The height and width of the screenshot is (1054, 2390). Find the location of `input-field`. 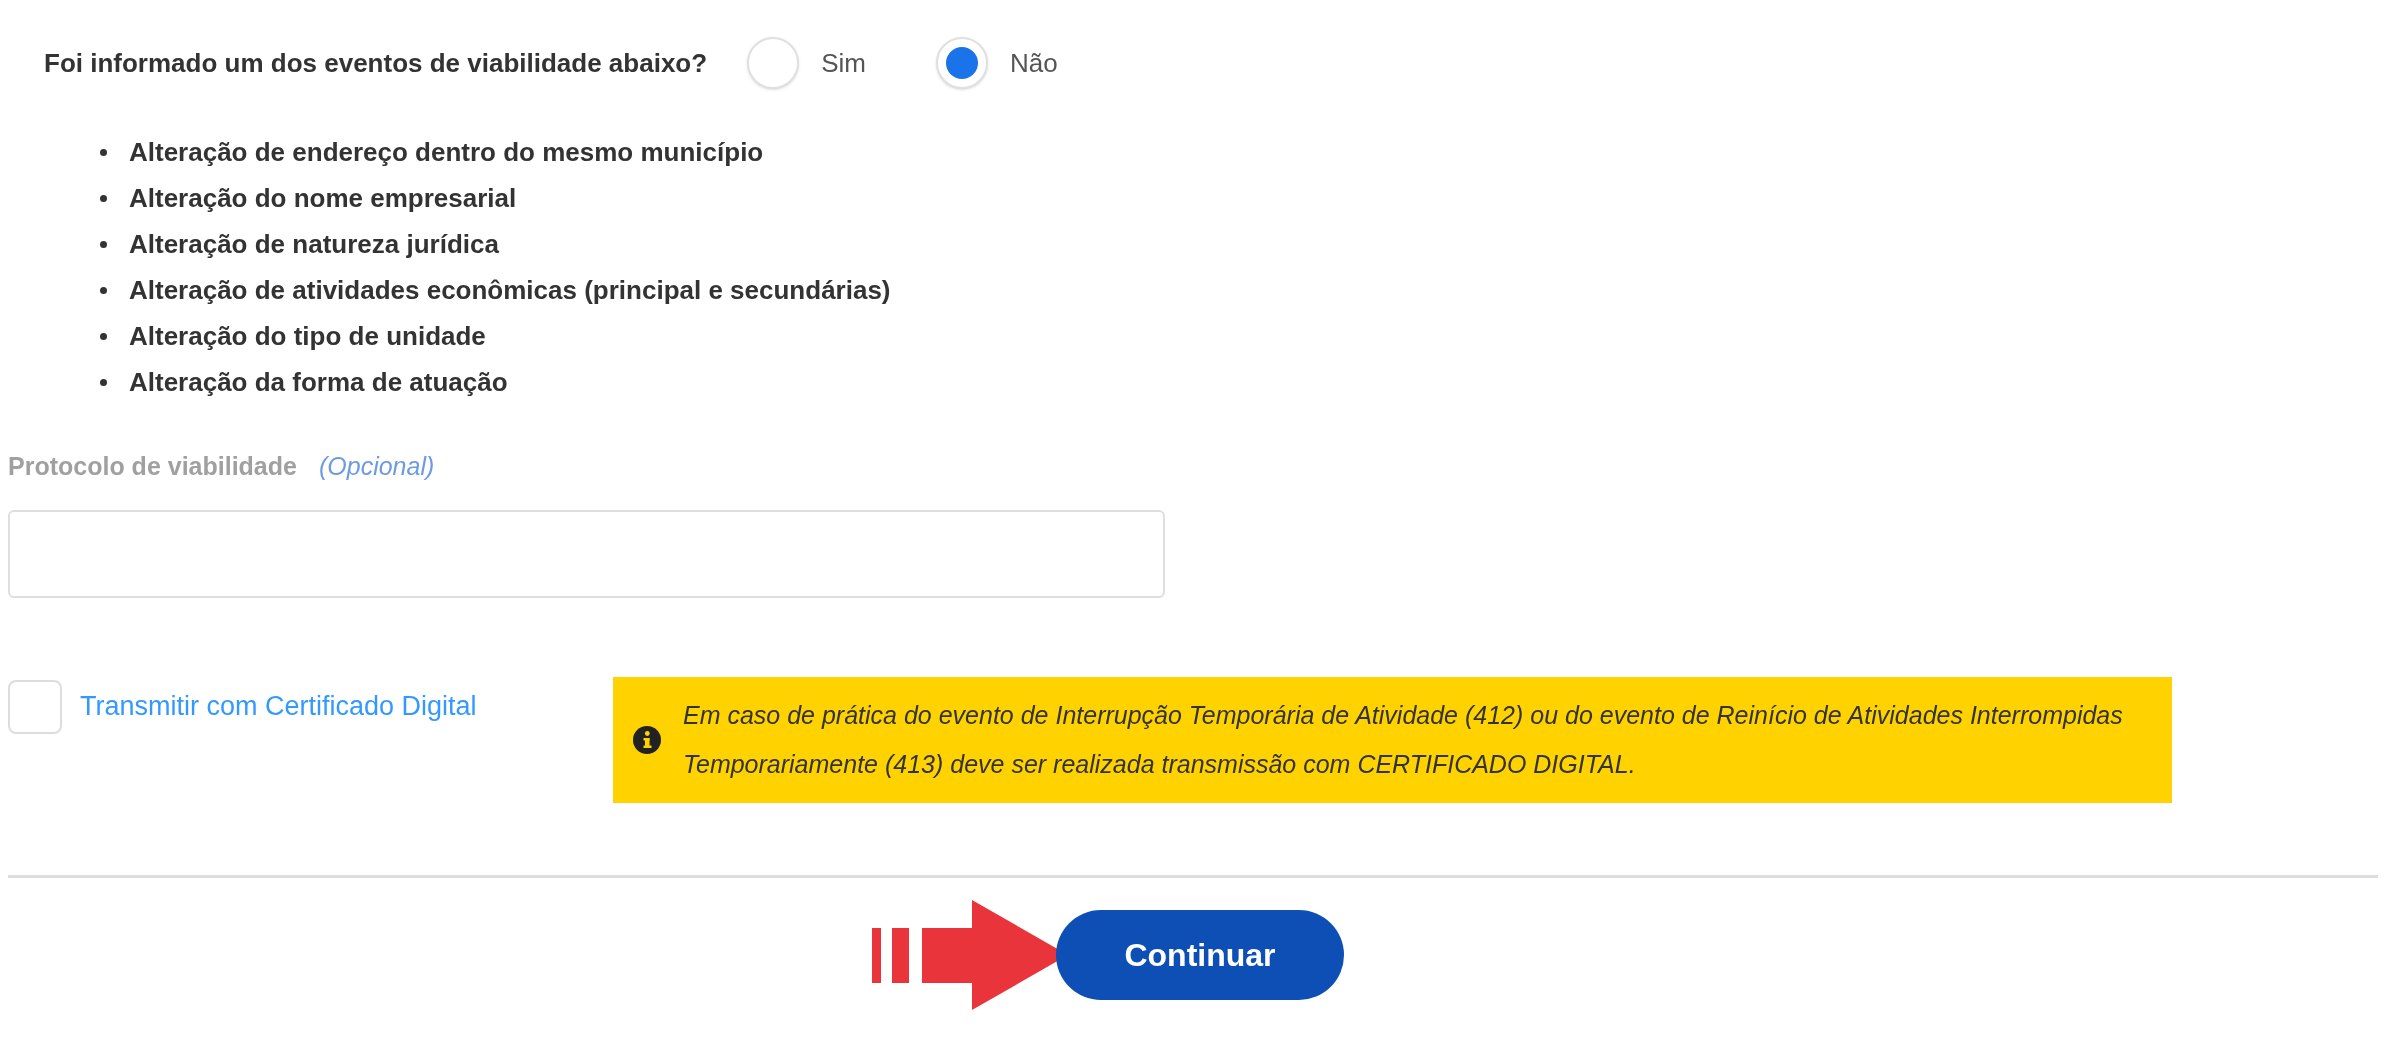

input-field is located at coordinates (586, 553).